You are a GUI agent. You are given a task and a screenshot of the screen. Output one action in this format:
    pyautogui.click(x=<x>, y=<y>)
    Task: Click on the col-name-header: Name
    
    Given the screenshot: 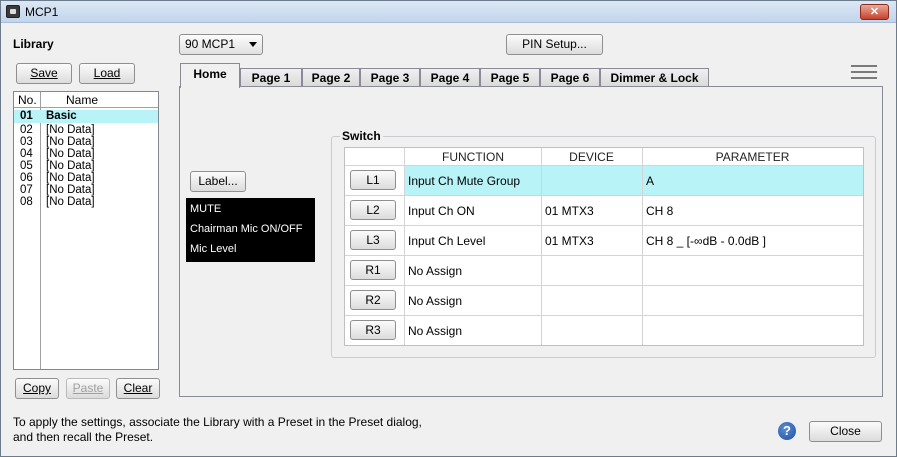 What is the action you would take?
    pyautogui.click(x=82, y=100)
    